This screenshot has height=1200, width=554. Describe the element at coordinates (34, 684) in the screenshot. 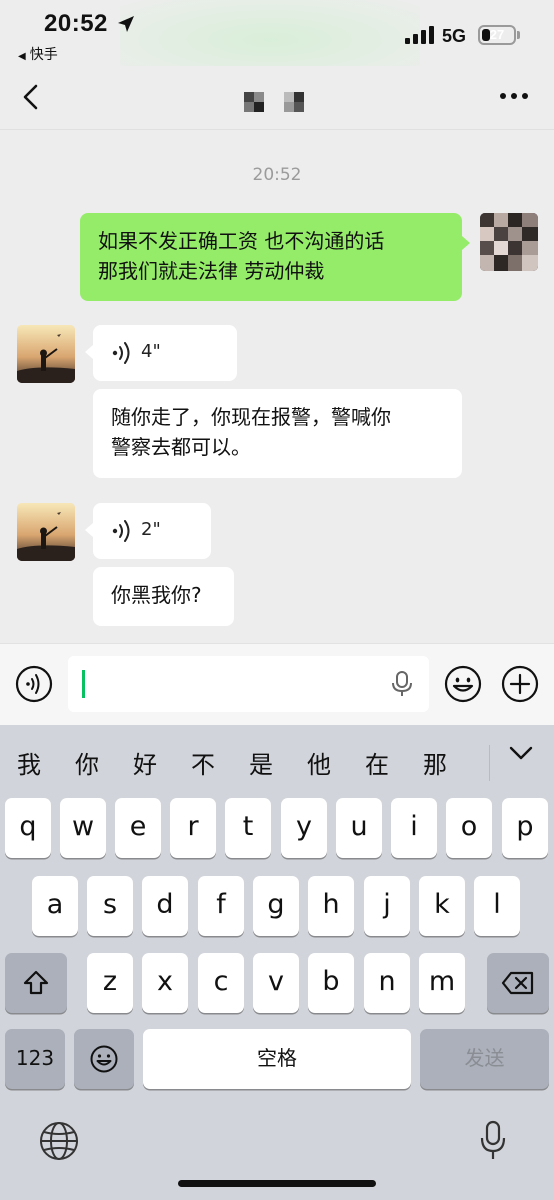

I see `voice-mode-icon` at that location.